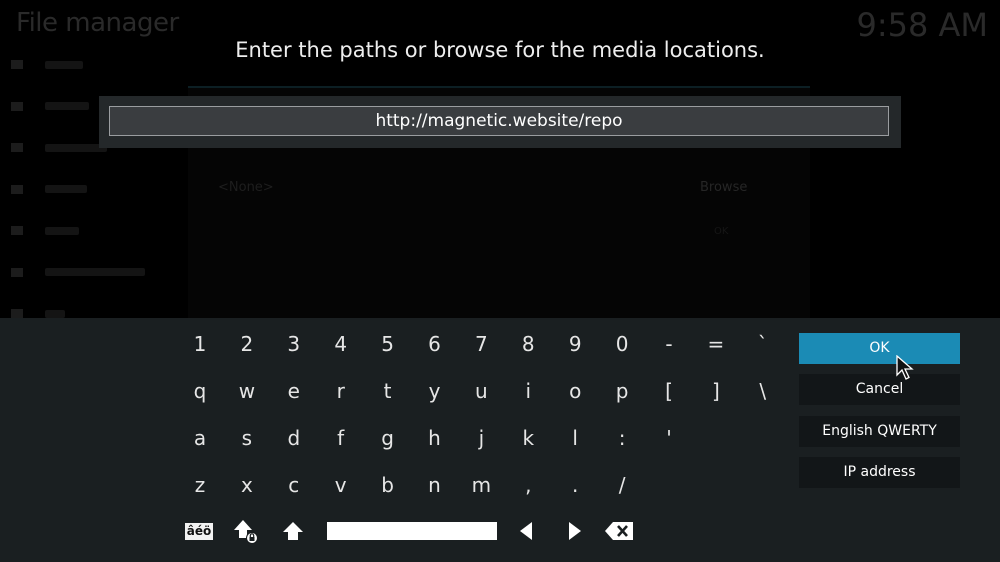  What do you see at coordinates (341, 485) in the screenshot?
I see `key: v` at bounding box center [341, 485].